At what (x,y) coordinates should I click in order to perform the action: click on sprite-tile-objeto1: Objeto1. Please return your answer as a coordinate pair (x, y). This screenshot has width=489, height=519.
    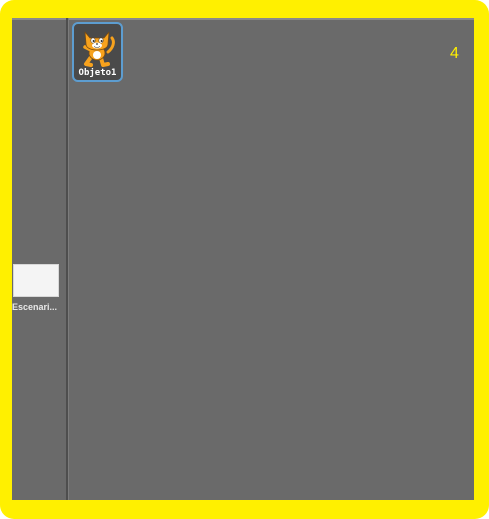
    Looking at the image, I should click on (97, 52).